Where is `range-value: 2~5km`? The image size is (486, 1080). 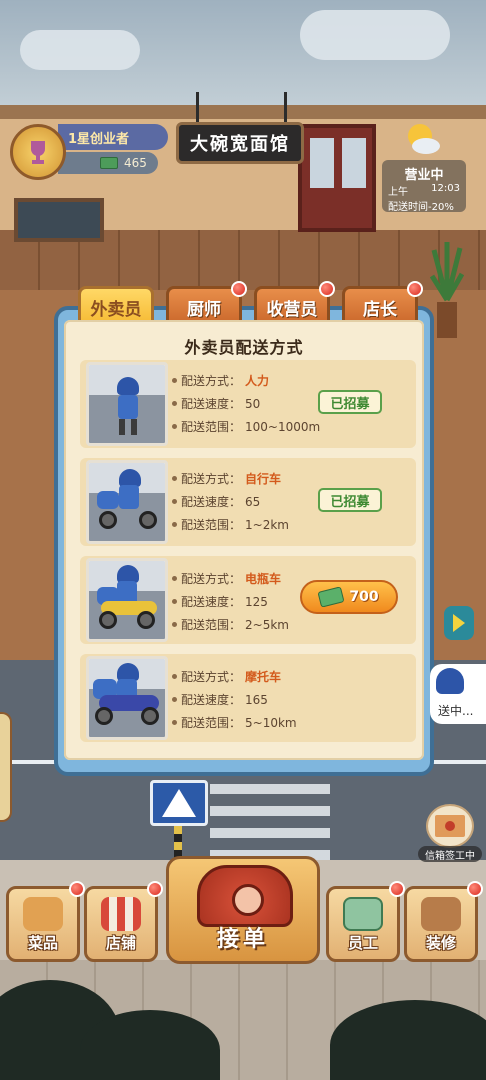 range-value: 2~5km is located at coordinates (267, 624).